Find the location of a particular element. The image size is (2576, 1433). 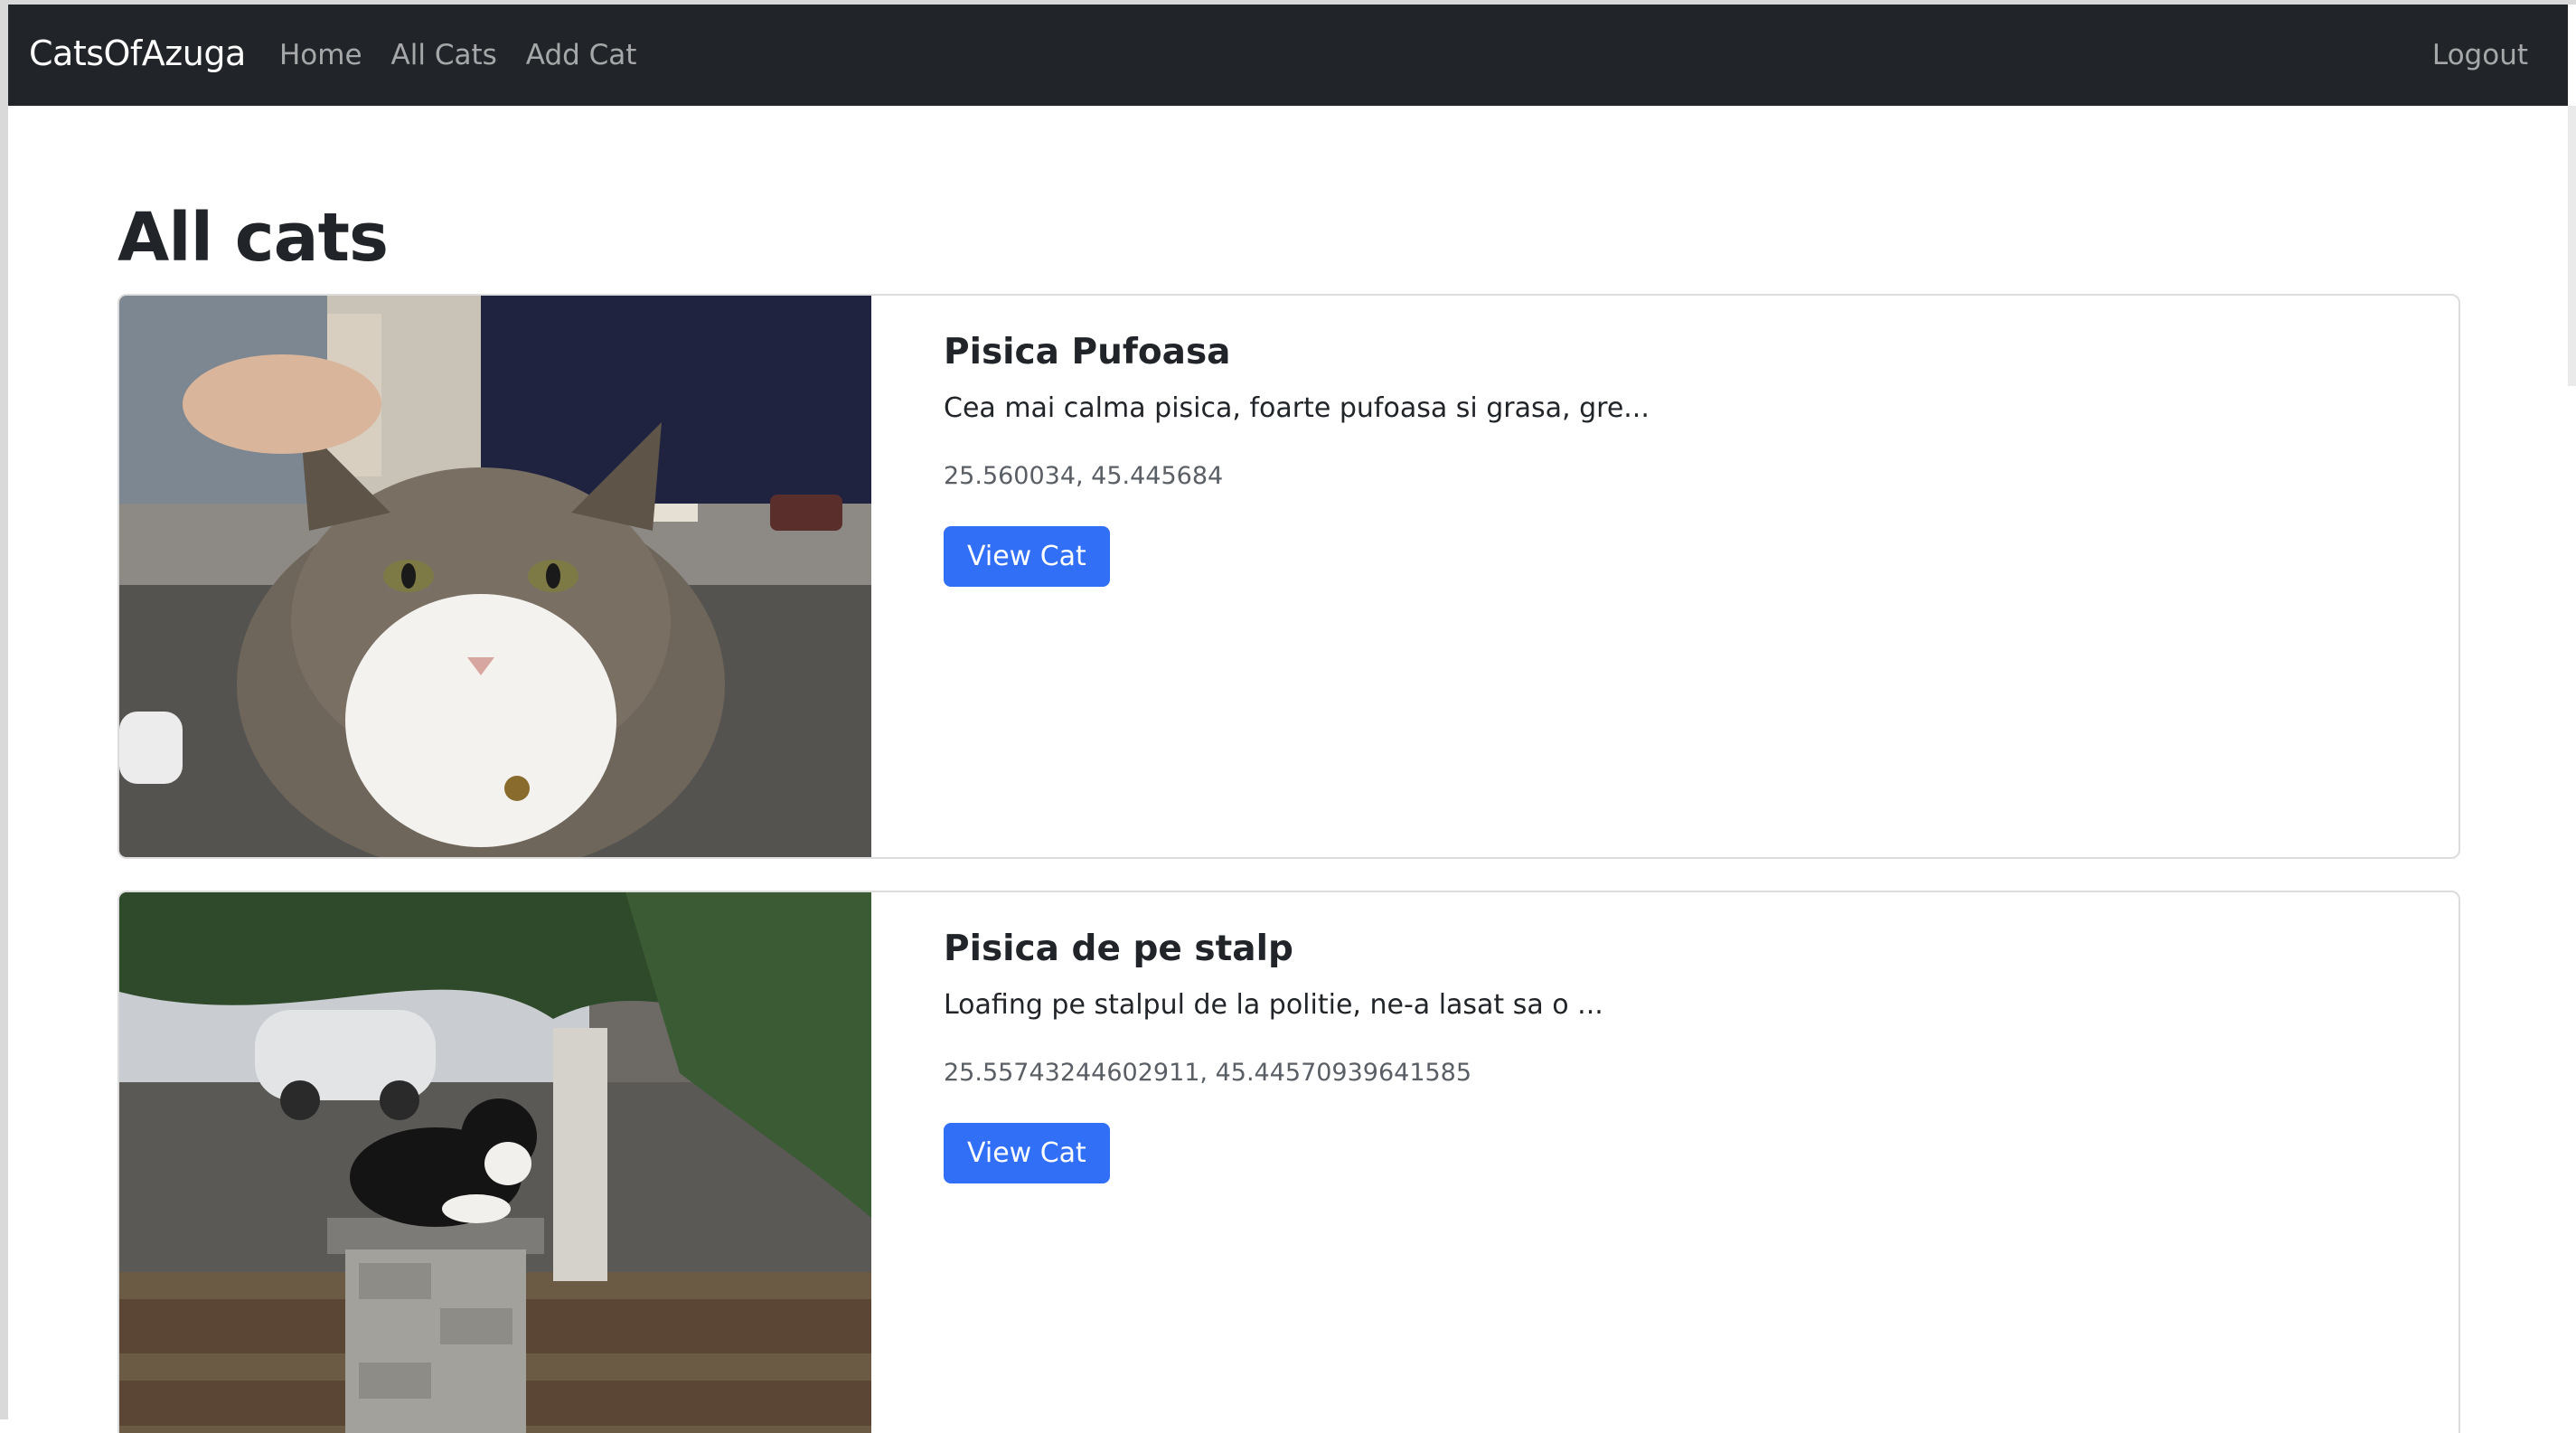

brand-link: CatsOfAzuga is located at coordinates (137, 53).